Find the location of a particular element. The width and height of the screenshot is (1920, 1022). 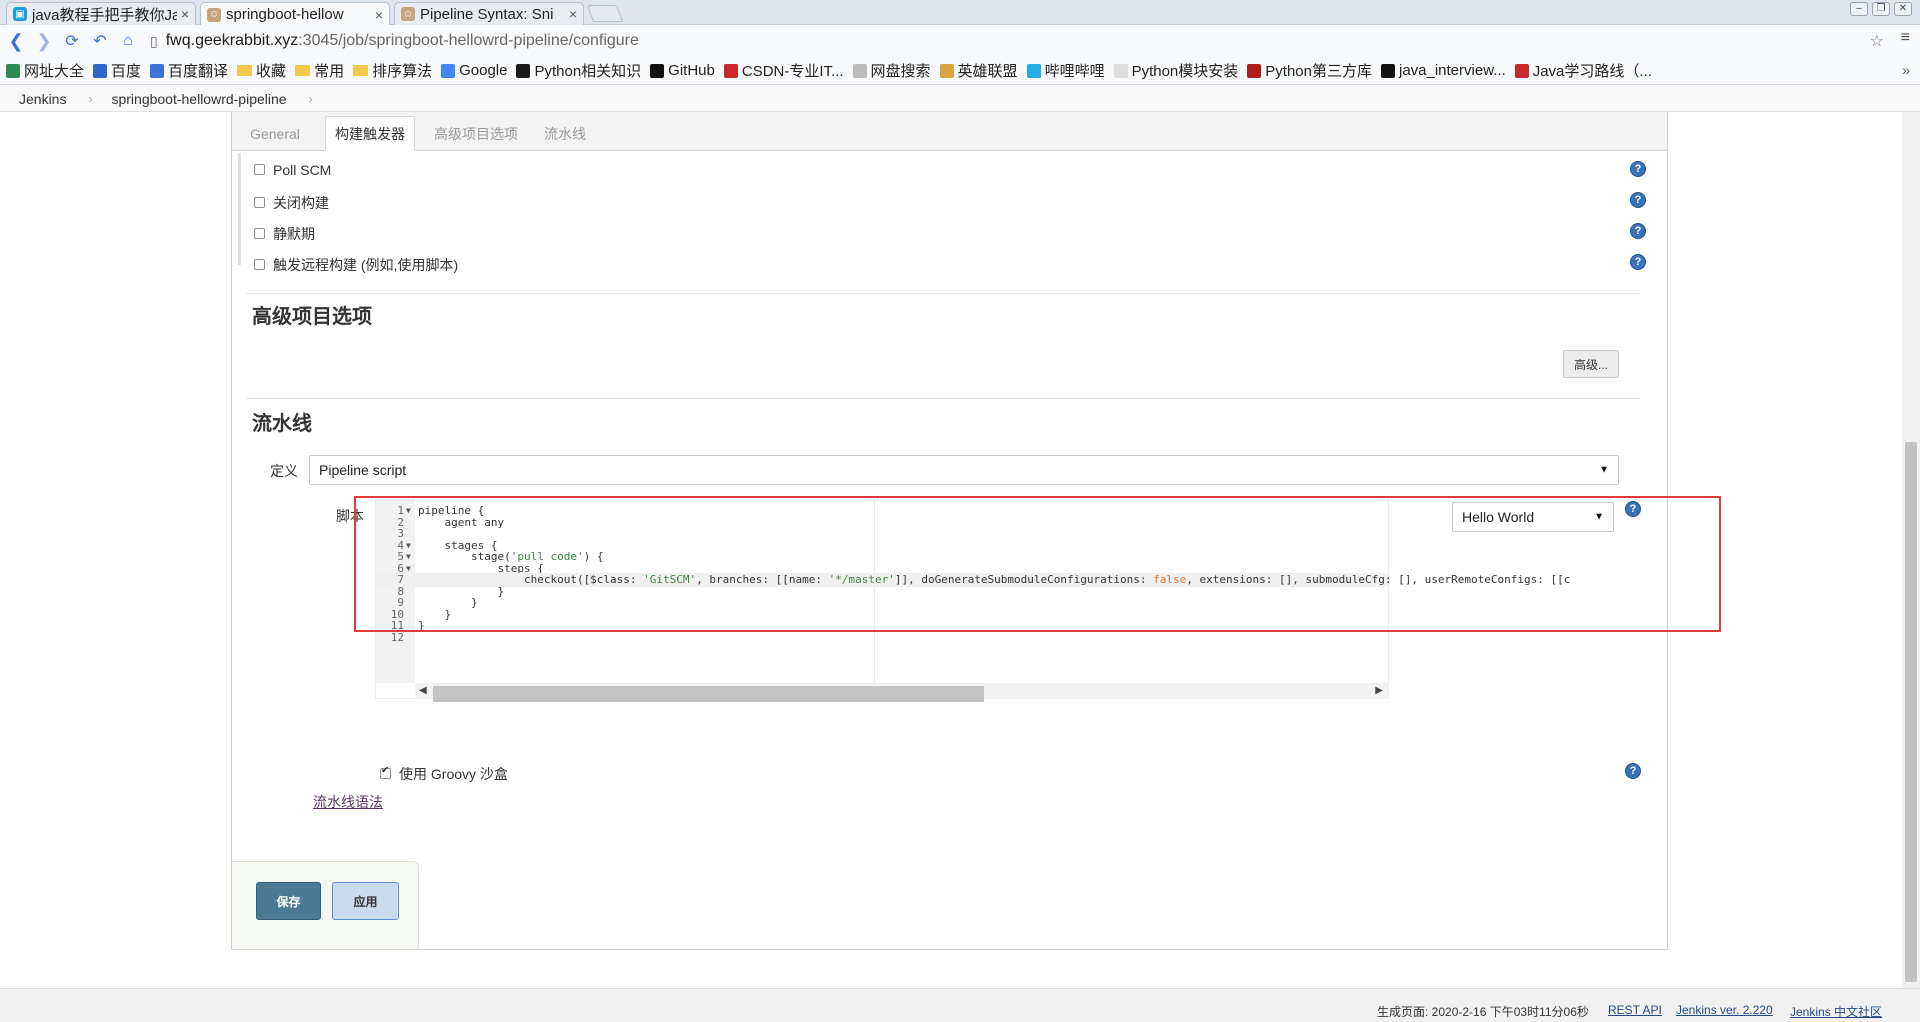

pipeline-syntax-link: 流水线语法 is located at coordinates (348, 802).